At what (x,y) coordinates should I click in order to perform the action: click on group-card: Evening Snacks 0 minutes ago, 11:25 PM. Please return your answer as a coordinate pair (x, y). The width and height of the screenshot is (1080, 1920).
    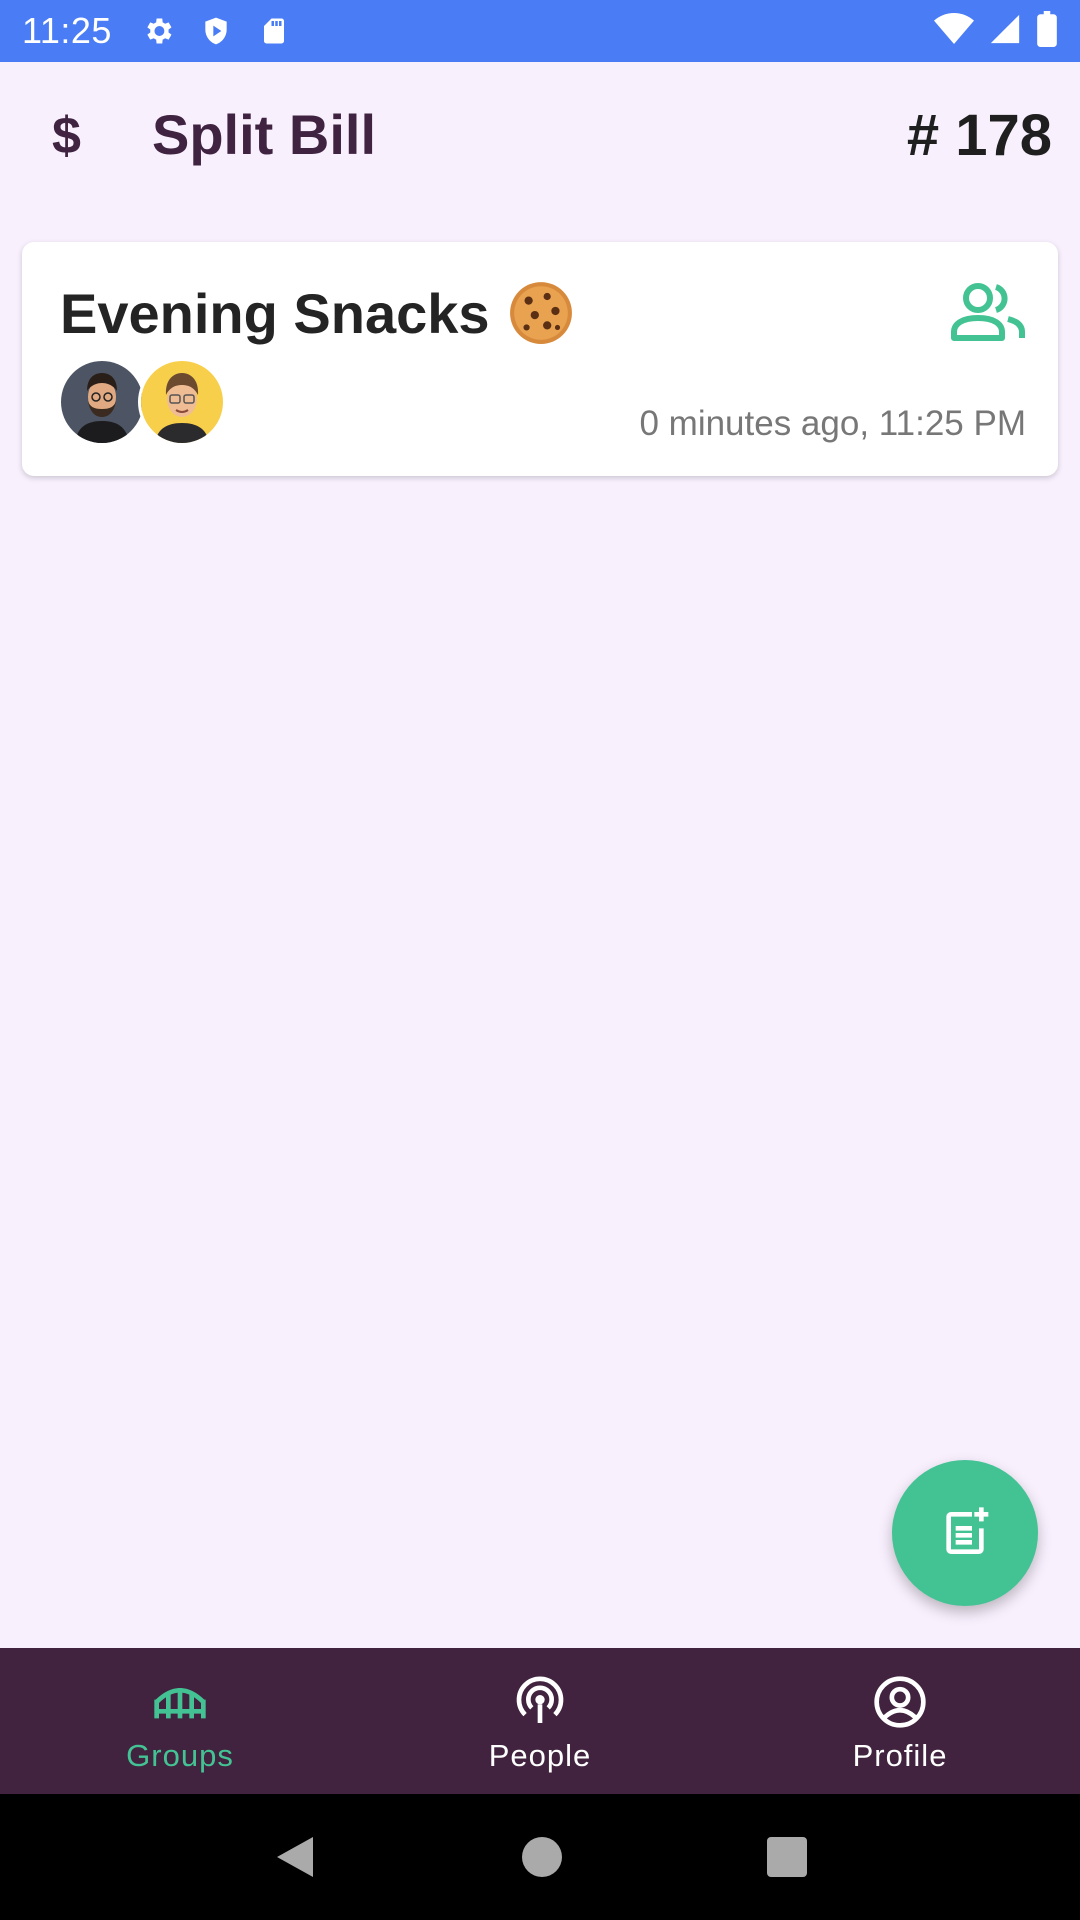
    Looking at the image, I should click on (540, 359).